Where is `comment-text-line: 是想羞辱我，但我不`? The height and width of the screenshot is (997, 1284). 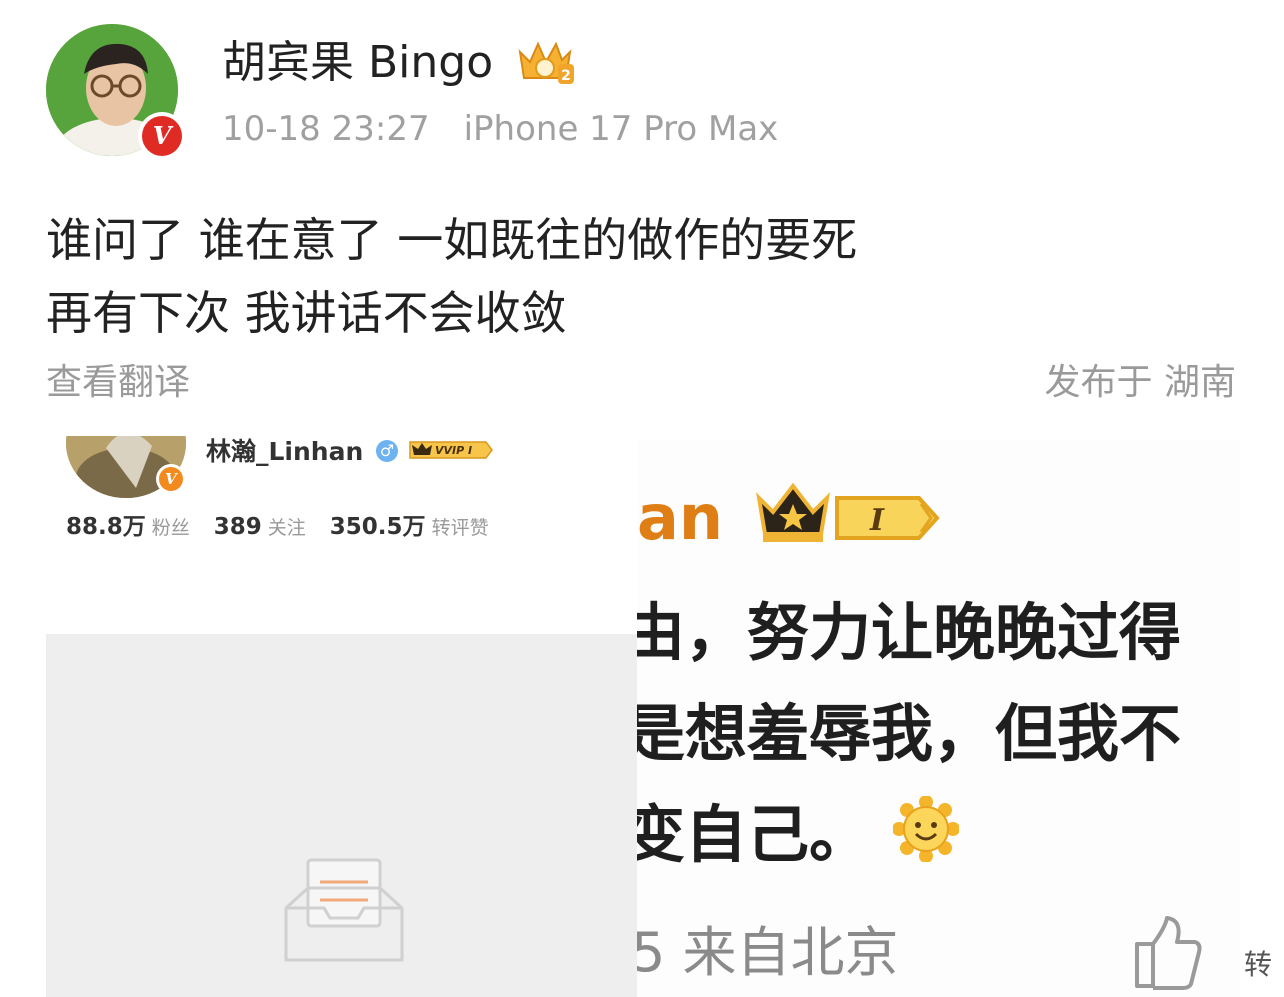
comment-text-line: 是想羞辱我，但我不 is located at coordinates (909, 733).